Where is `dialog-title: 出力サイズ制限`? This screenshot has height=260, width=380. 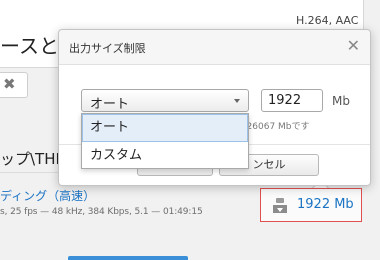
dialog-title: 出力サイズ制限 is located at coordinates (107, 48).